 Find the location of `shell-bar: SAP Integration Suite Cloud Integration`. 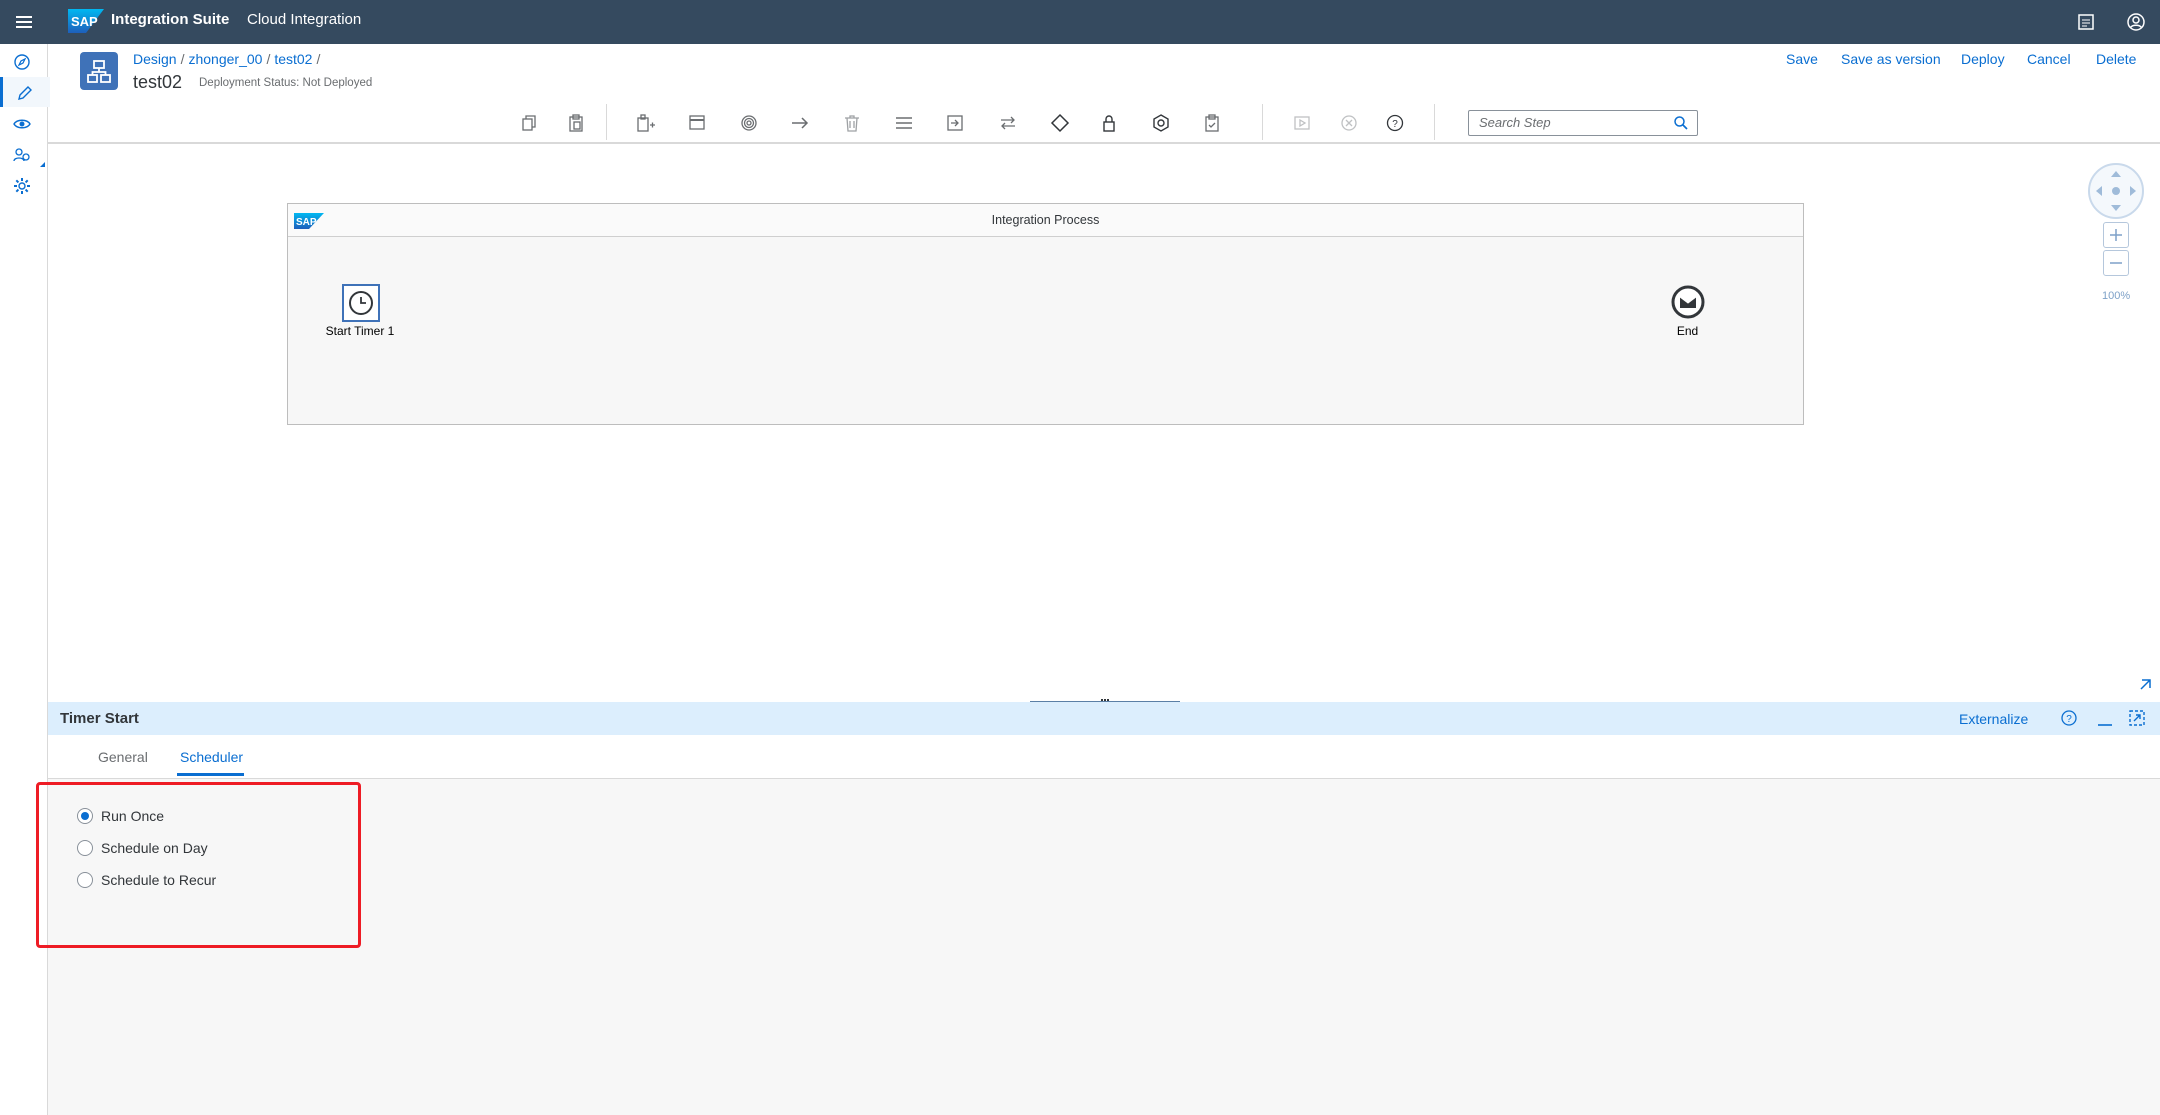

shell-bar: SAP Integration Suite Cloud Integration is located at coordinates (1080, 22).